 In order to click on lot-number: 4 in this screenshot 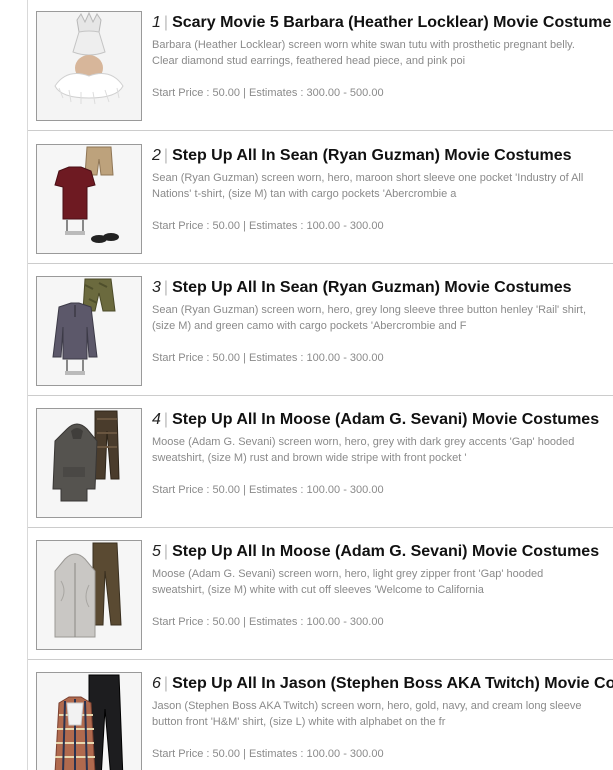, I will do `click(156, 419)`.